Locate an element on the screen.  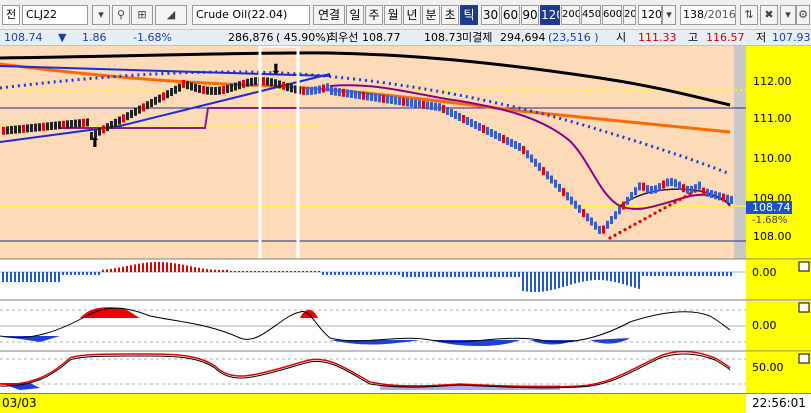
bidirectional-arrow-icon: ⇅ is located at coordinates (749, 15).